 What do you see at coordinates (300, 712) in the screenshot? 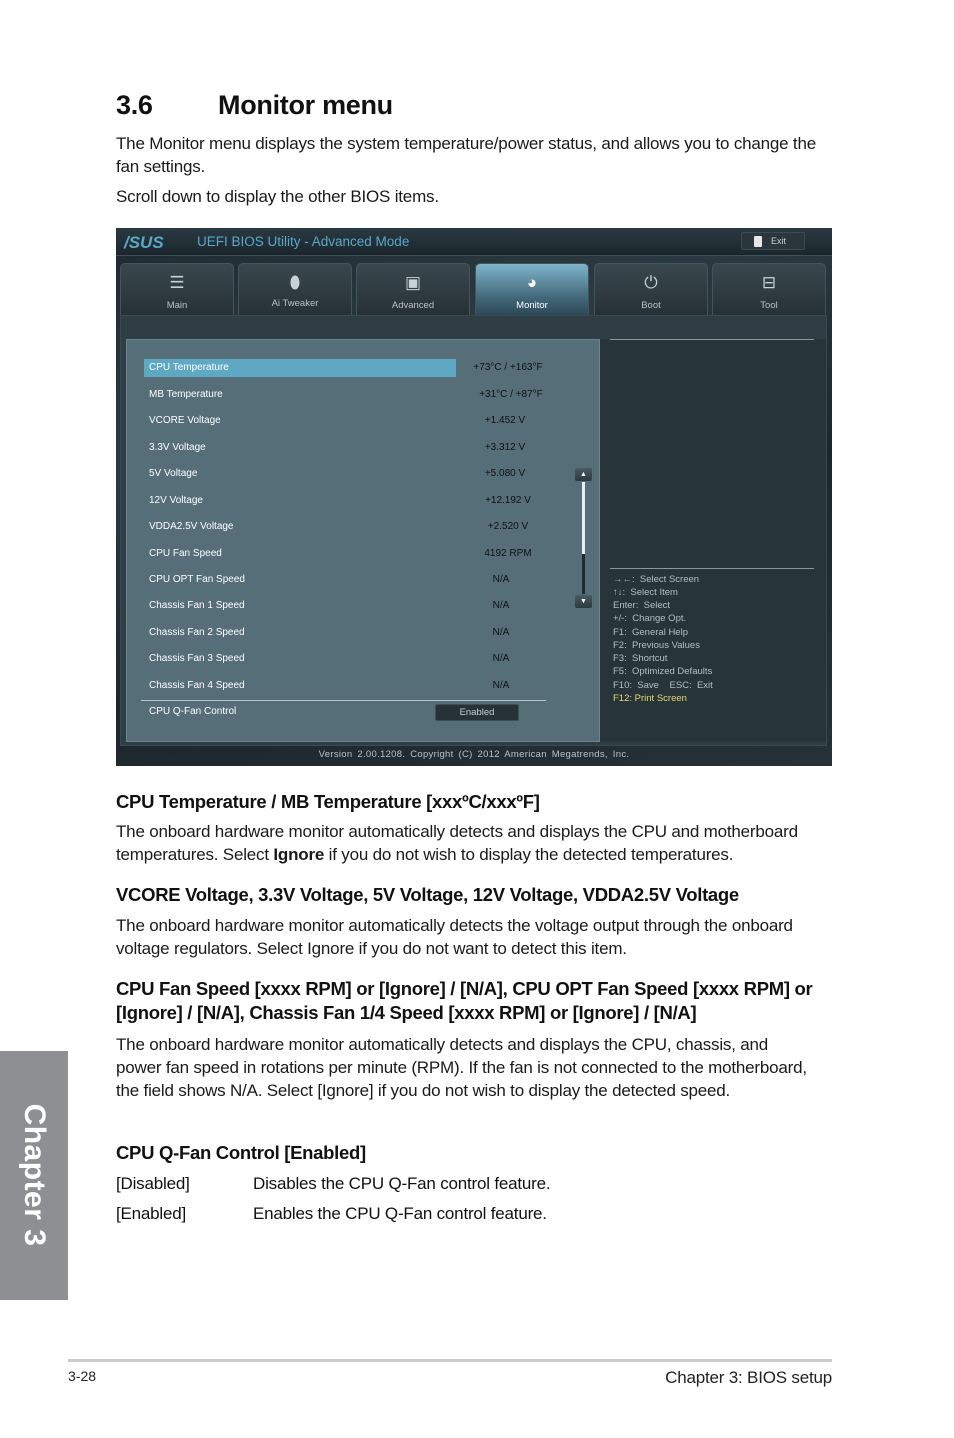
I see `item-cpu-qfan-control: CPU Q-Fan Control` at bounding box center [300, 712].